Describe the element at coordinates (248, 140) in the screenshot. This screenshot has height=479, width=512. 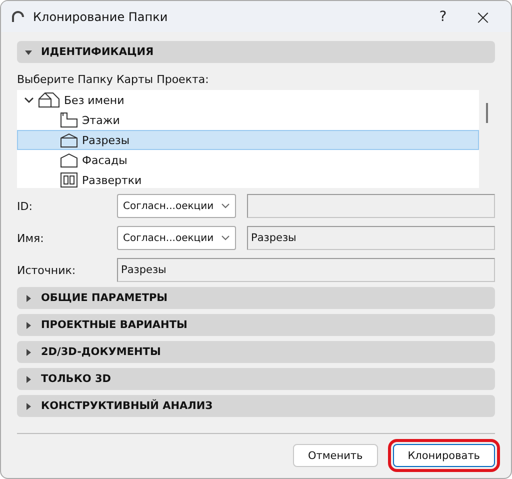
I see `tree-item: Разрезы` at that location.